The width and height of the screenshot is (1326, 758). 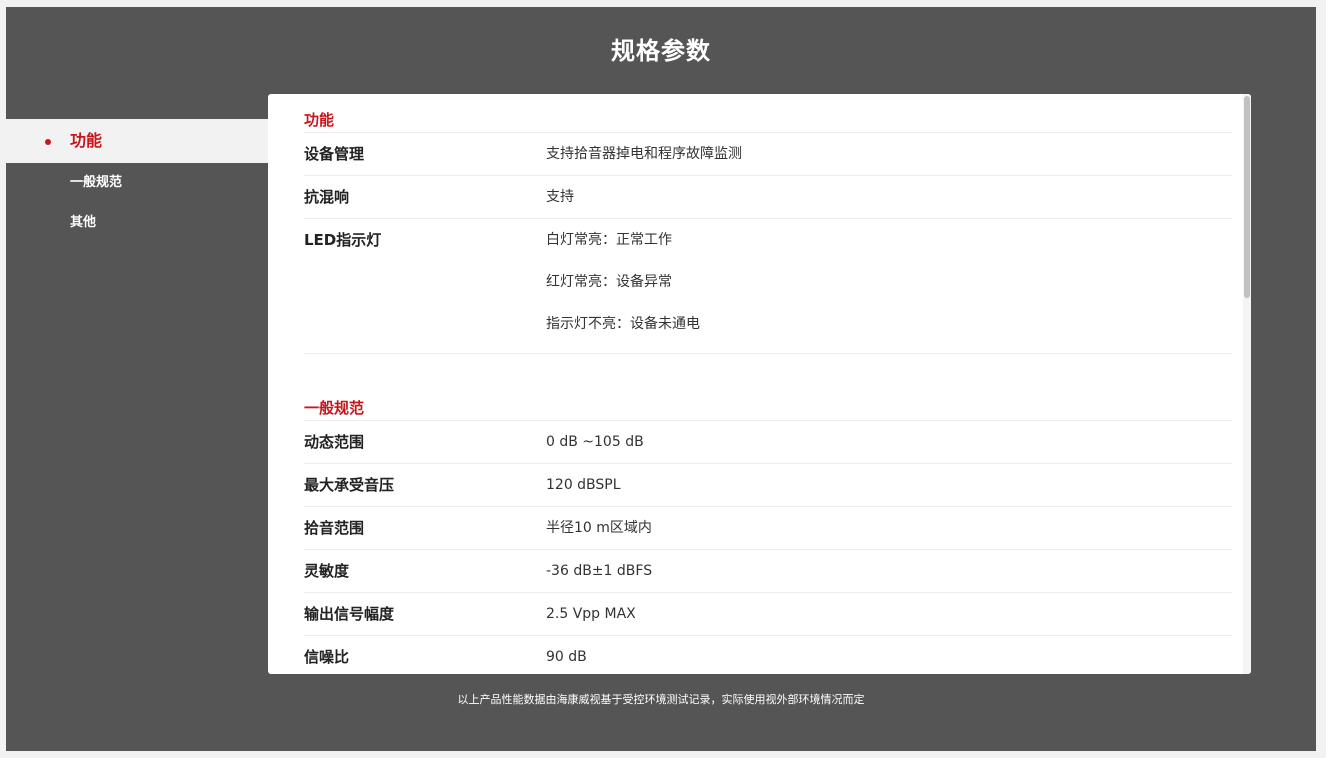 What do you see at coordinates (661, 51) in the screenshot?
I see `page-title: 规格参数` at bounding box center [661, 51].